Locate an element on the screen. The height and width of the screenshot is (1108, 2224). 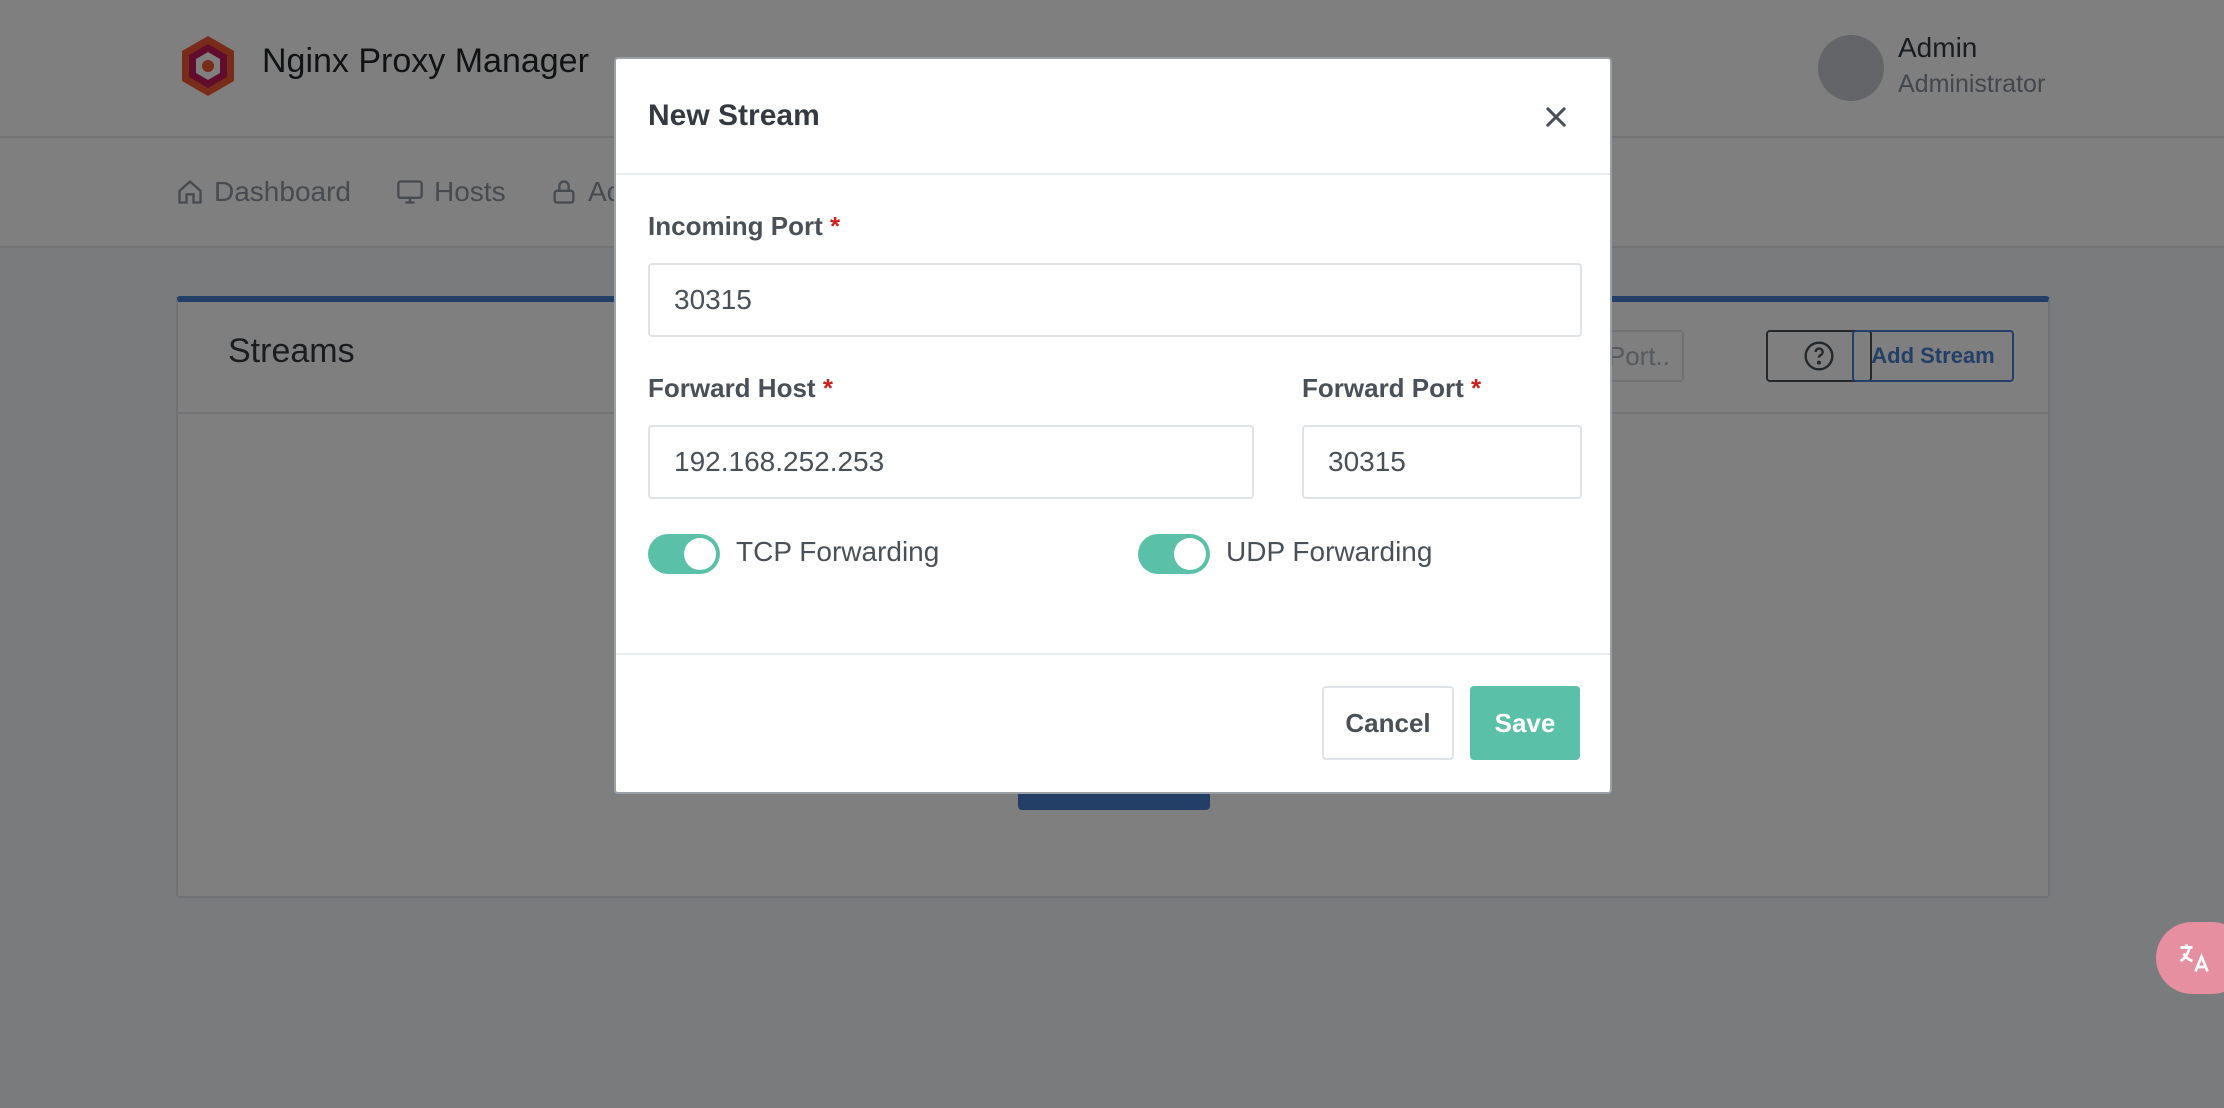
udp-forwarding-label: UDP Forwarding is located at coordinates (1329, 551).